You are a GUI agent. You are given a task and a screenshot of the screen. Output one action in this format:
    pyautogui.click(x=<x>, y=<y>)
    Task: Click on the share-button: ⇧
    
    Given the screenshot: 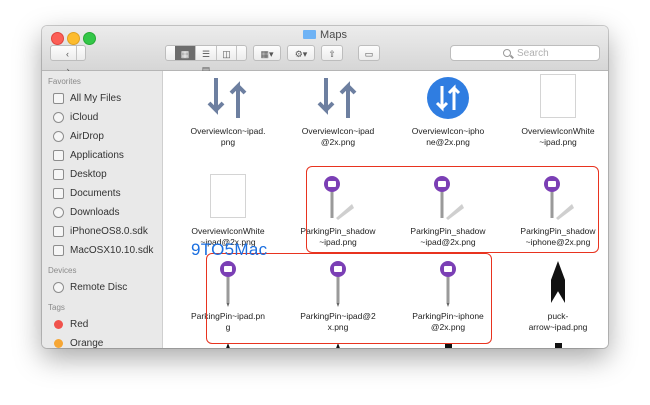 What is the action you would take?
    pyautogui.click(x=332, y=53)
    